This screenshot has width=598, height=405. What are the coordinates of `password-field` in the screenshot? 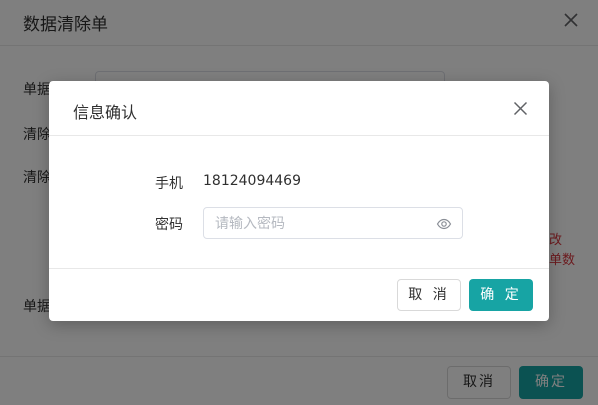 It's located at (333, 223).